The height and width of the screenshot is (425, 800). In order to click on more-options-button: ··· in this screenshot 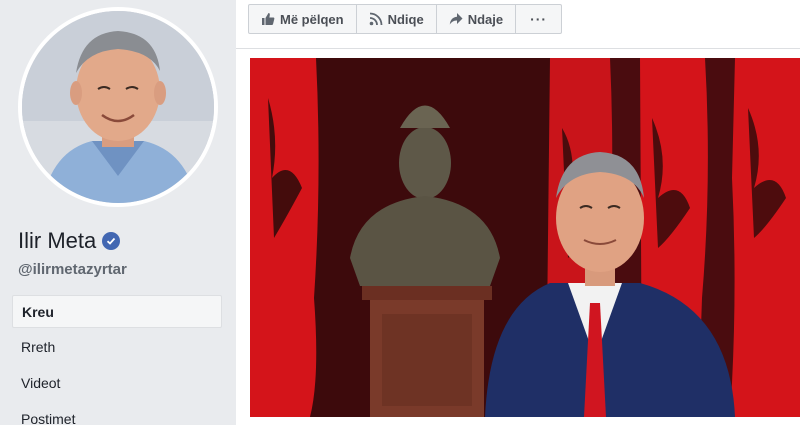, I will do `click(539, 19)`.